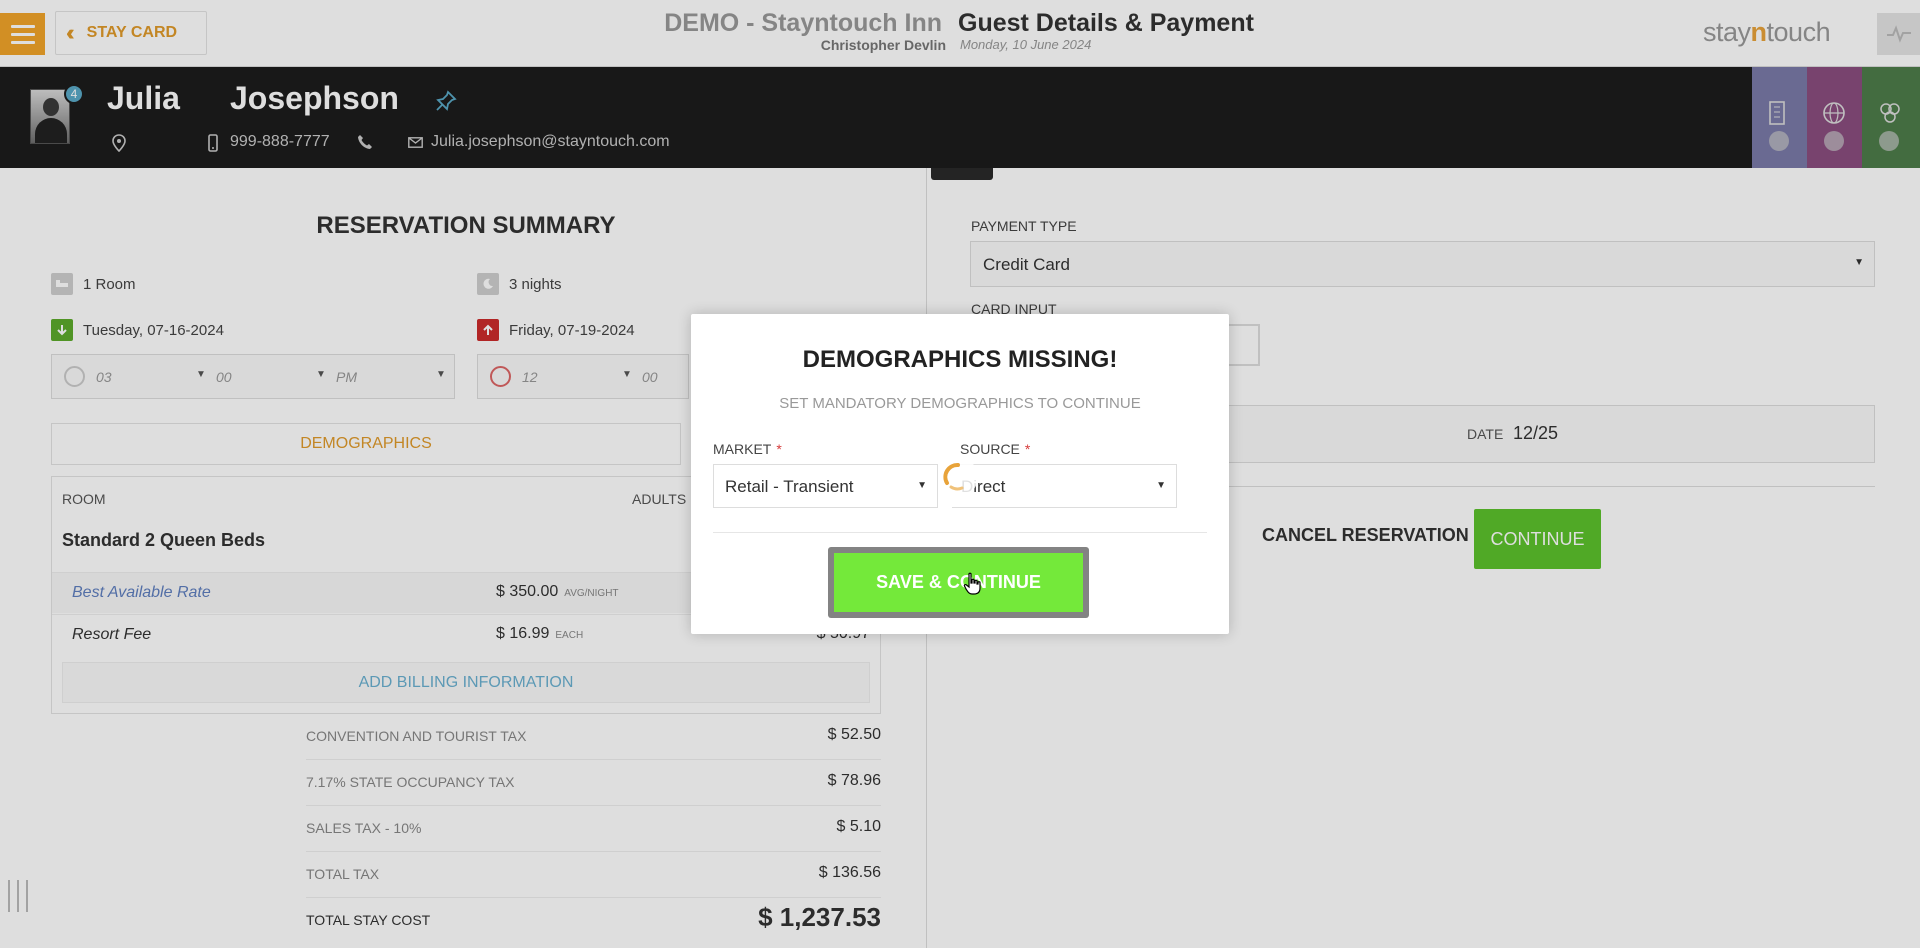  What do you see at coordinates (1064, 486) in the screenshot?
I see `source-select: Direct ▼` at bounding box center [1064, 486].